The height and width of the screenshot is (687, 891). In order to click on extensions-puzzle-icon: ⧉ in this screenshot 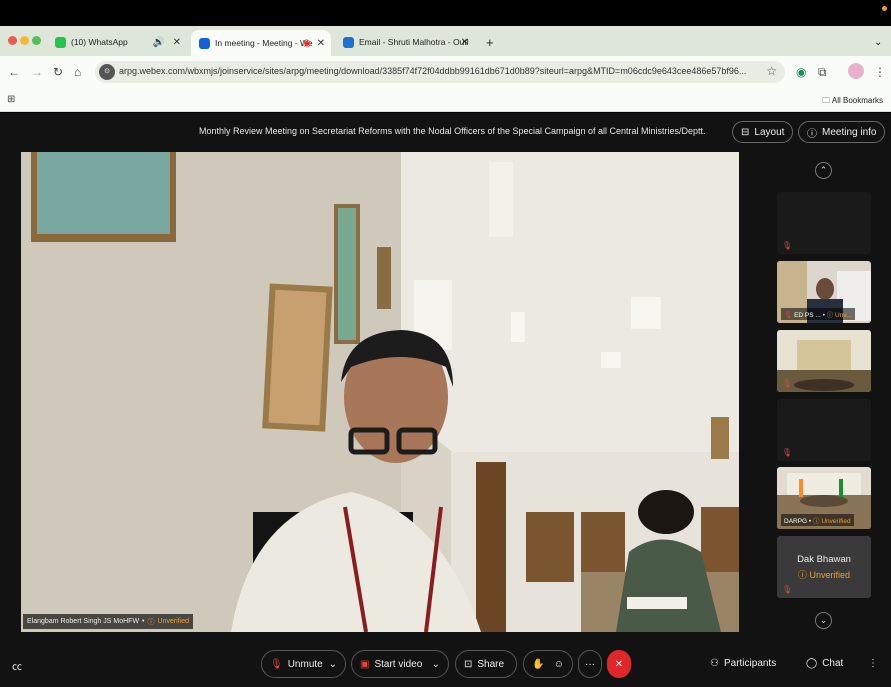, I will do `click(822, 72)`.